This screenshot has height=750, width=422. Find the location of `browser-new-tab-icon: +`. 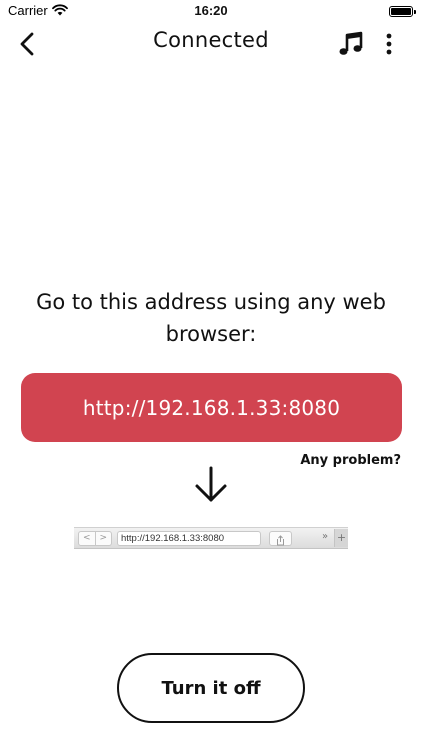

browser-new-tab-icon: + is located at coordinates (341, 538).